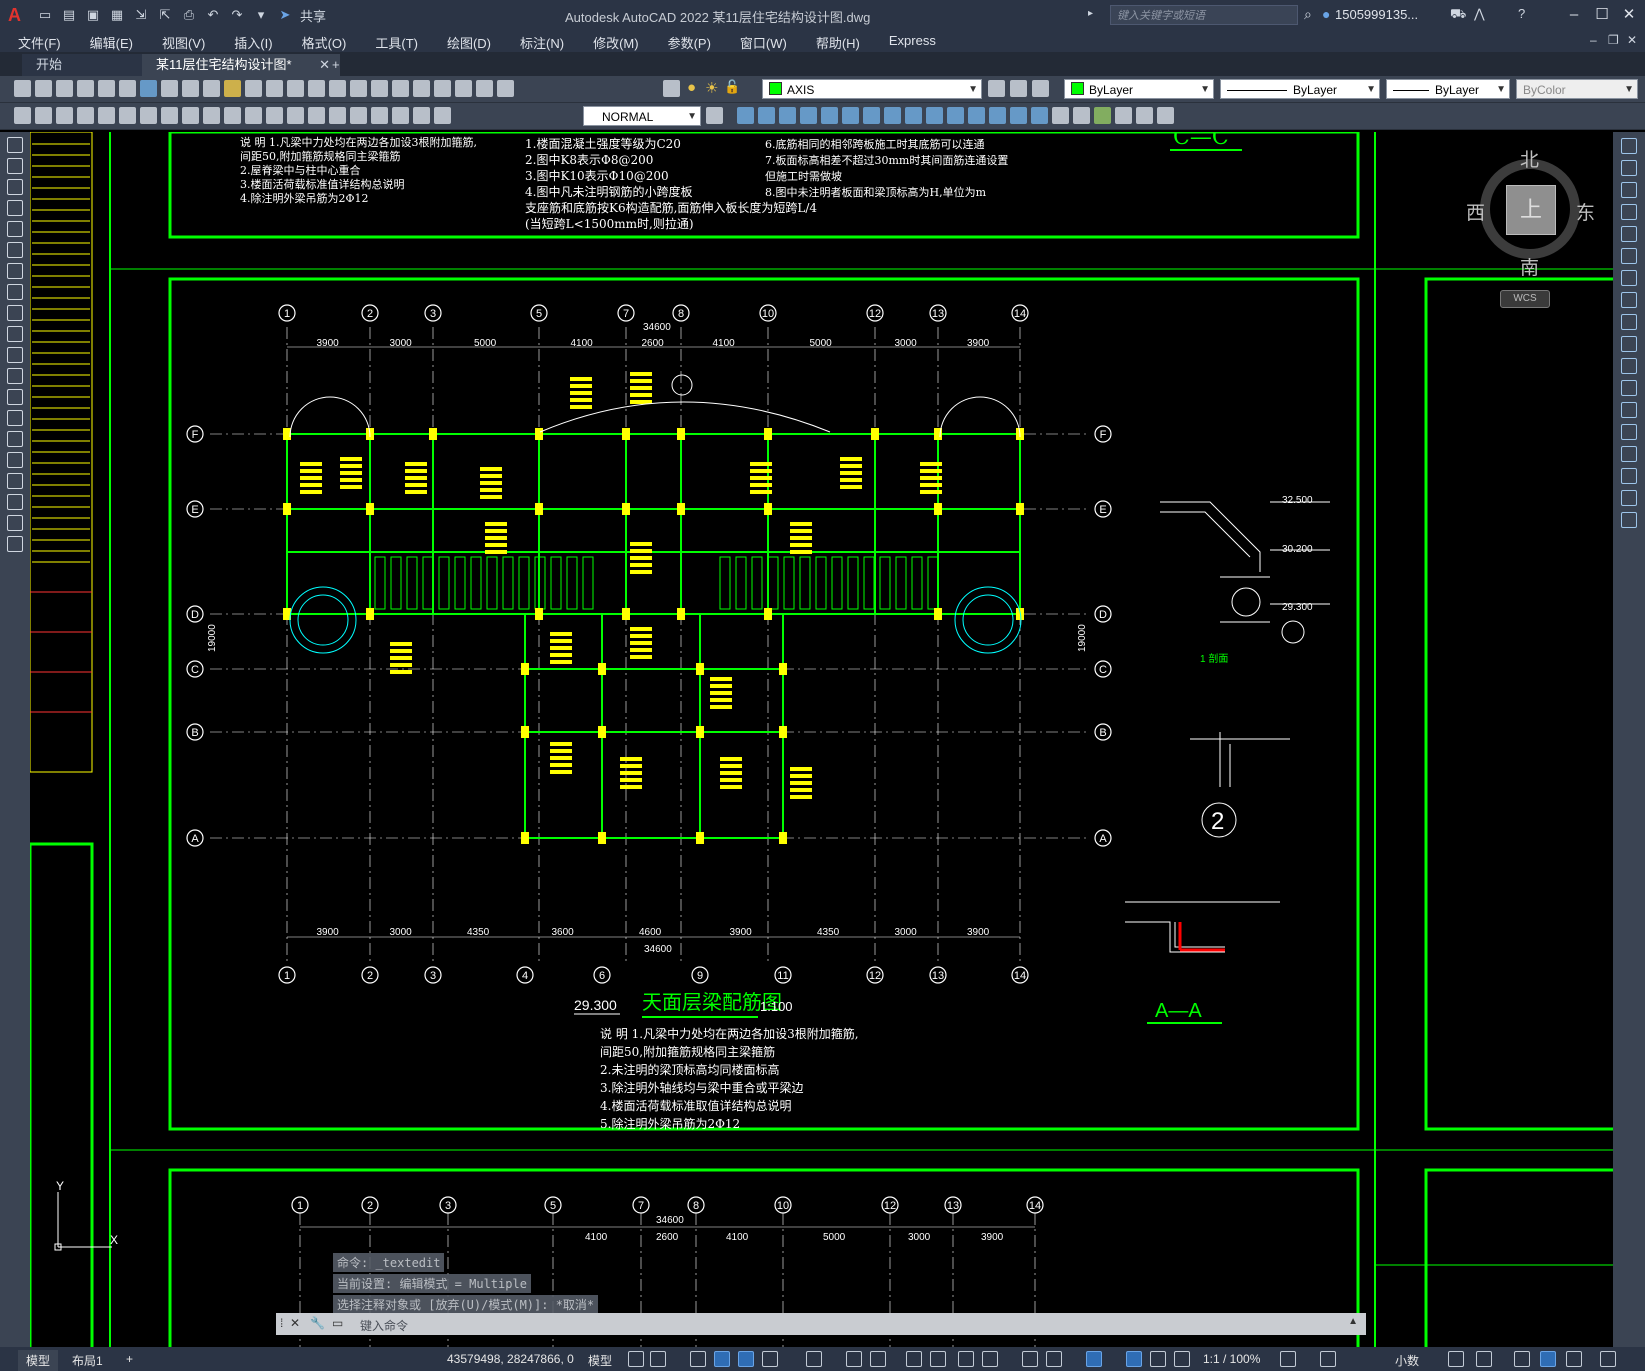 The image size is (1645, 1371). What do you see at coordinates (400, 115) in the screenshot?
I see `dim-edit-icon` at bounding box center [400, 115].